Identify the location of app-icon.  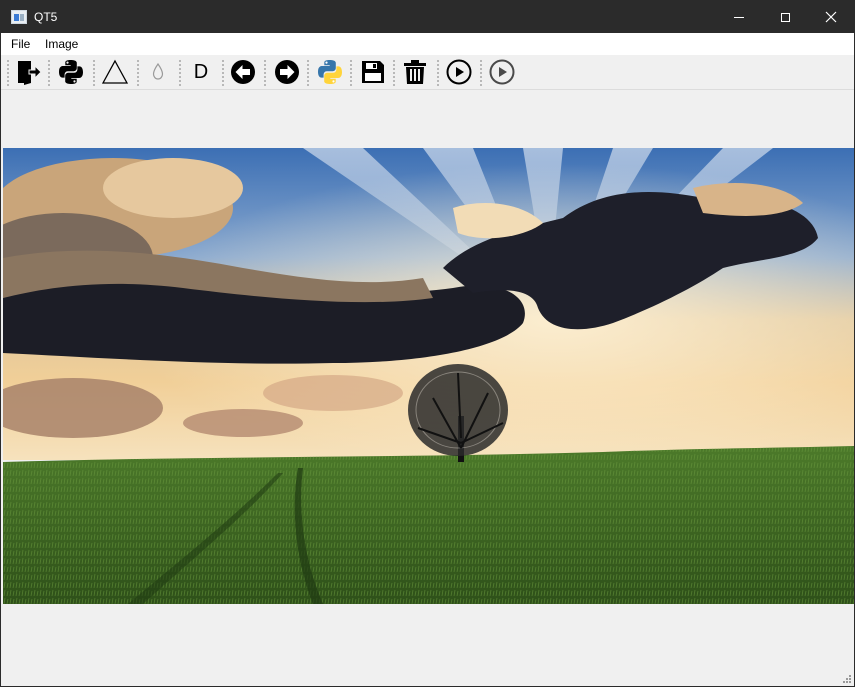
(19, 17).